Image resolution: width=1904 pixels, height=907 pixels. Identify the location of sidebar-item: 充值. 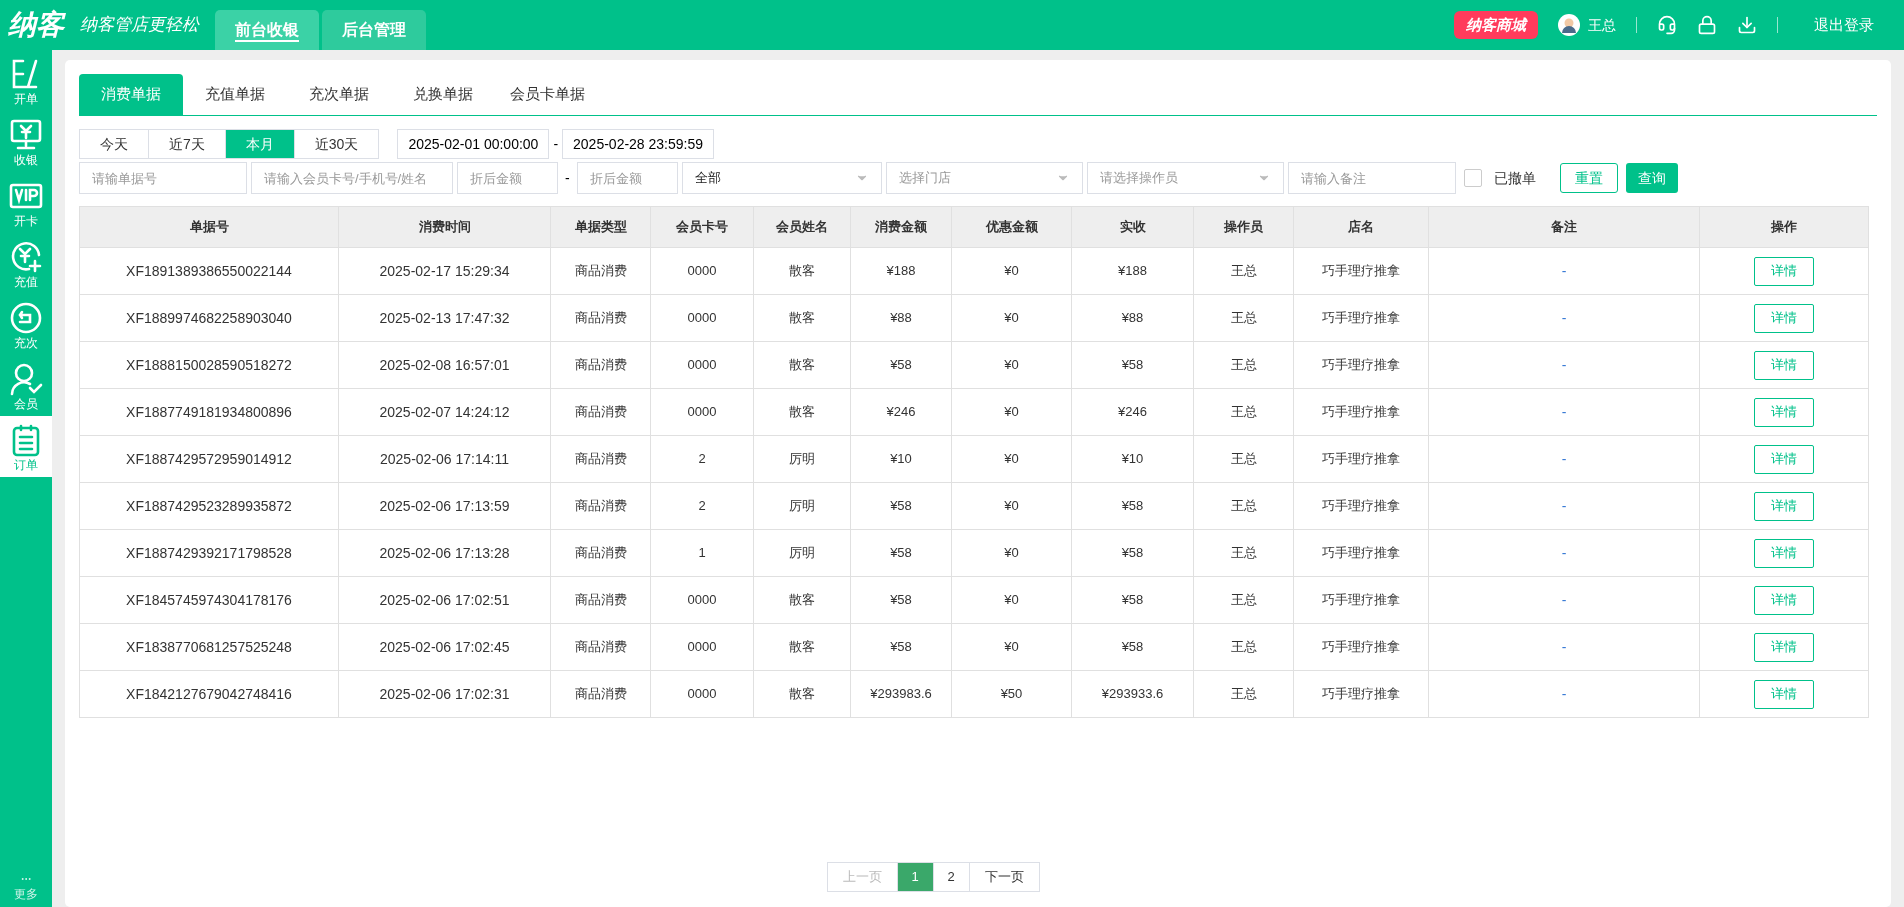
(26, 263).